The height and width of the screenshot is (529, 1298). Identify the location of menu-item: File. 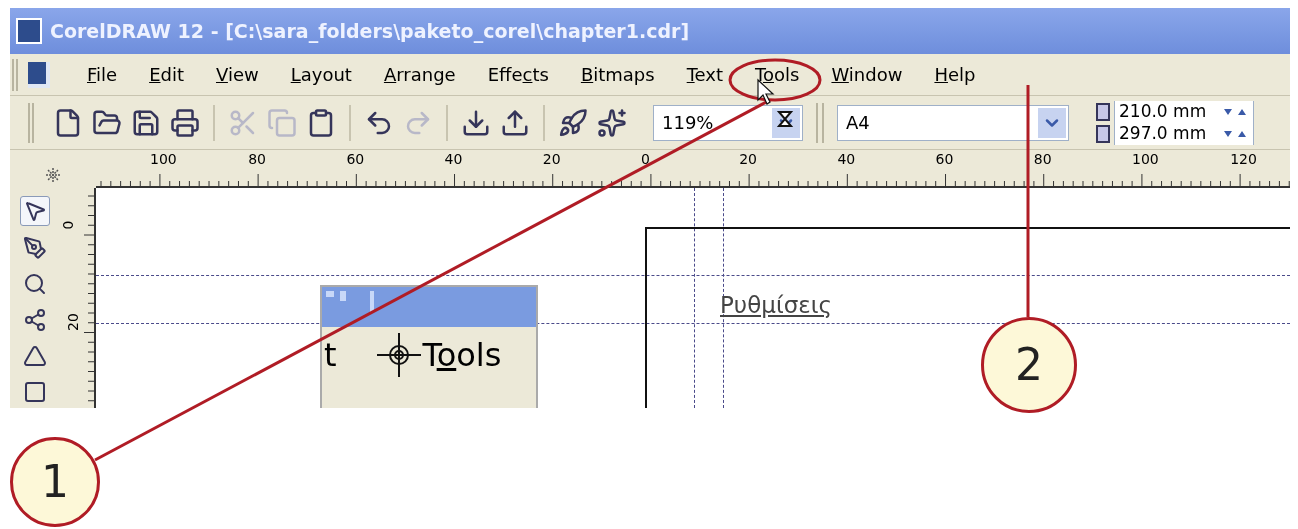
(102, 74).